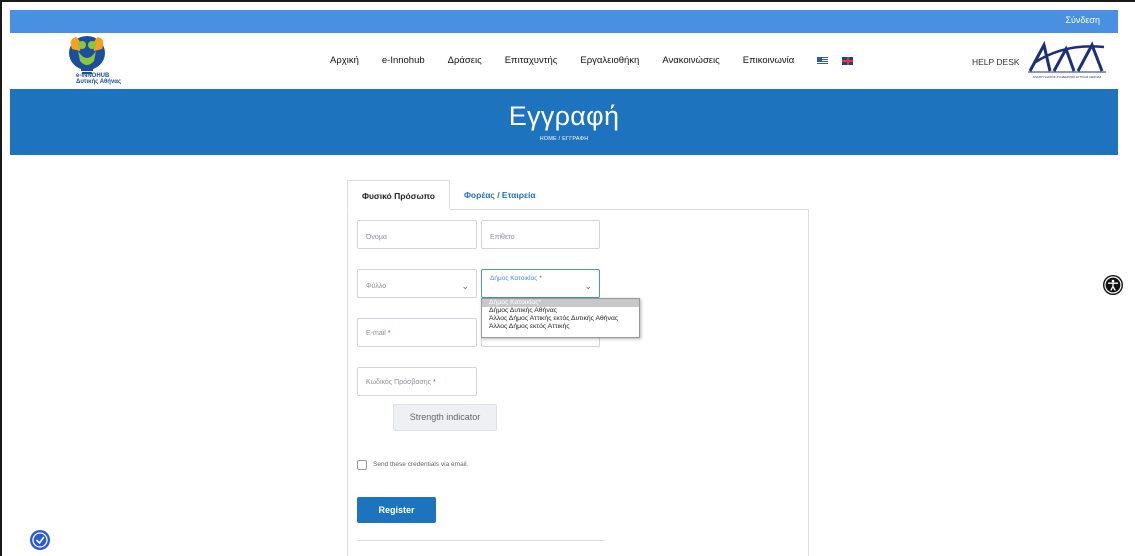  I want to click on municipality-select: Δήμος Κατοικίας * ⌄, so click(540, 283).